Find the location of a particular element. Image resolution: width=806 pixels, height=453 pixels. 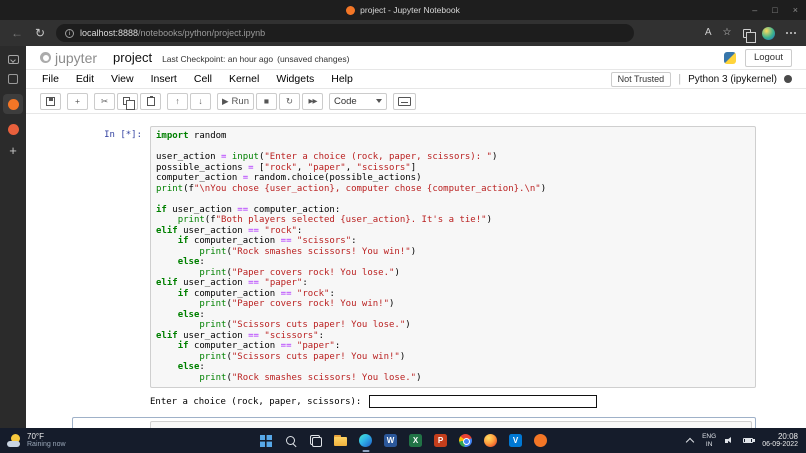

kernel-name: Python 3 (ipykernel) is located at coordinates (732, 79).